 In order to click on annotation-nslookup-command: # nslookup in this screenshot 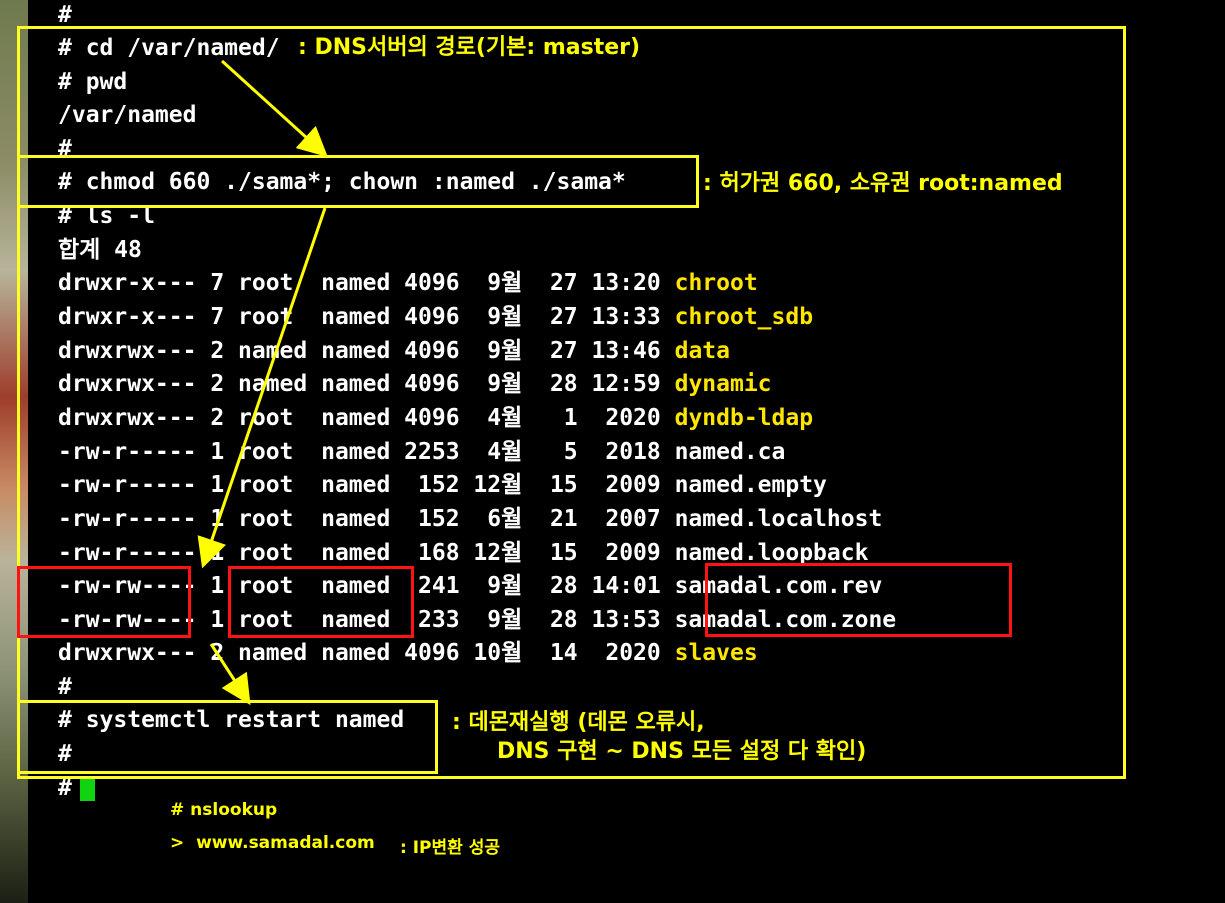, I will do `click(224, 810)`.